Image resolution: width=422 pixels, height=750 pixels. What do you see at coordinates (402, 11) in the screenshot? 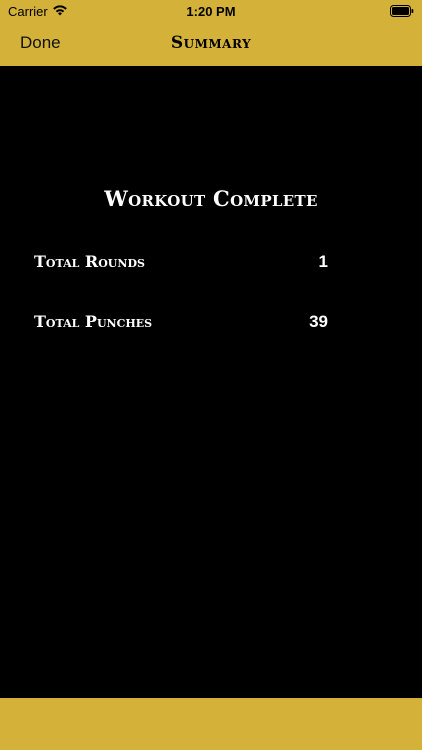
I see `battery-icon` at bounding box center [402, 11].